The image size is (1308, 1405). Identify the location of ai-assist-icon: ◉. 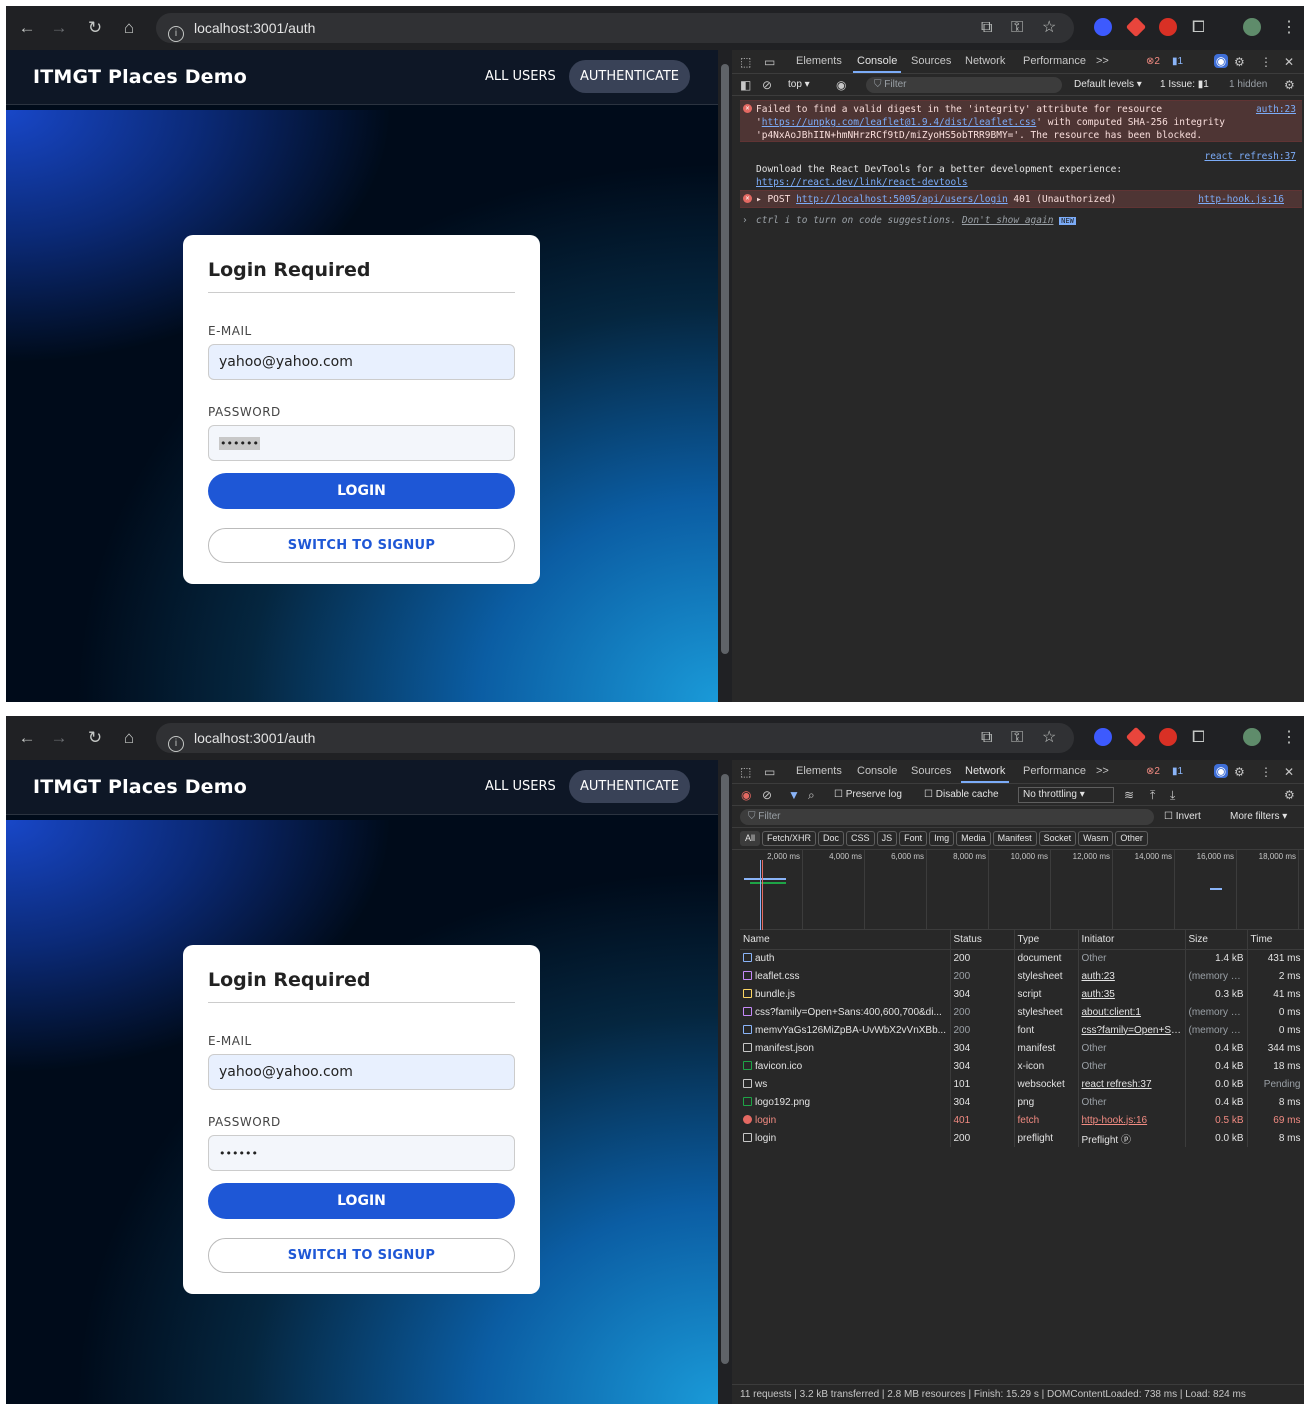
(1221, 61).